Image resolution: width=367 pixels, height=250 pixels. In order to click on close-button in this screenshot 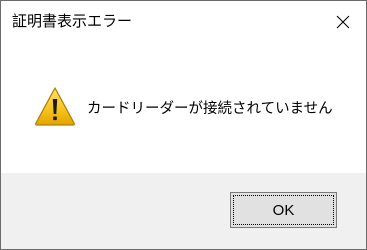, I will do `click(343, 22)`.